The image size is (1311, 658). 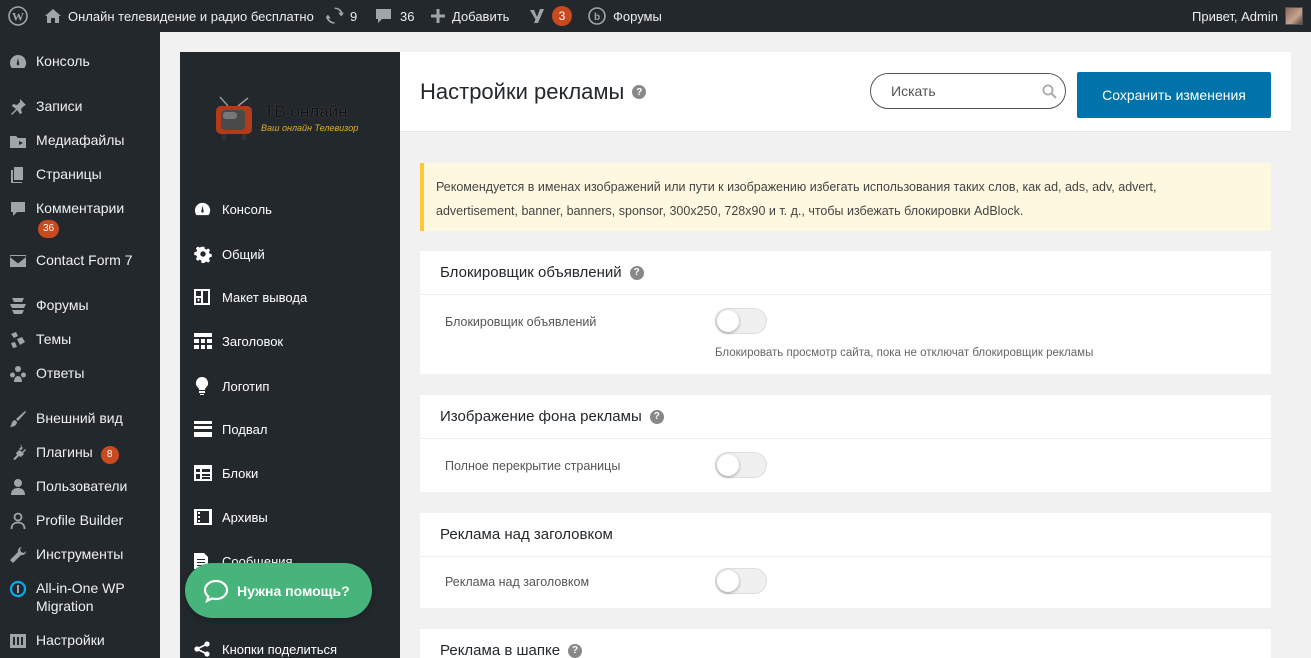 I want to click on bbpress-icon: b, so click(x=597, y=16).